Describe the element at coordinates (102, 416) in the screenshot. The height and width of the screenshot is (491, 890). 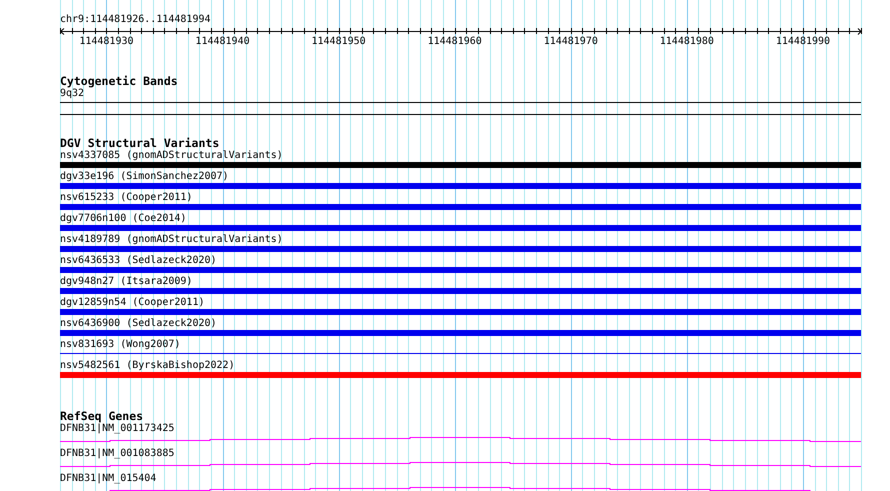
I see `track-title: RefSeq Genes` at that location.